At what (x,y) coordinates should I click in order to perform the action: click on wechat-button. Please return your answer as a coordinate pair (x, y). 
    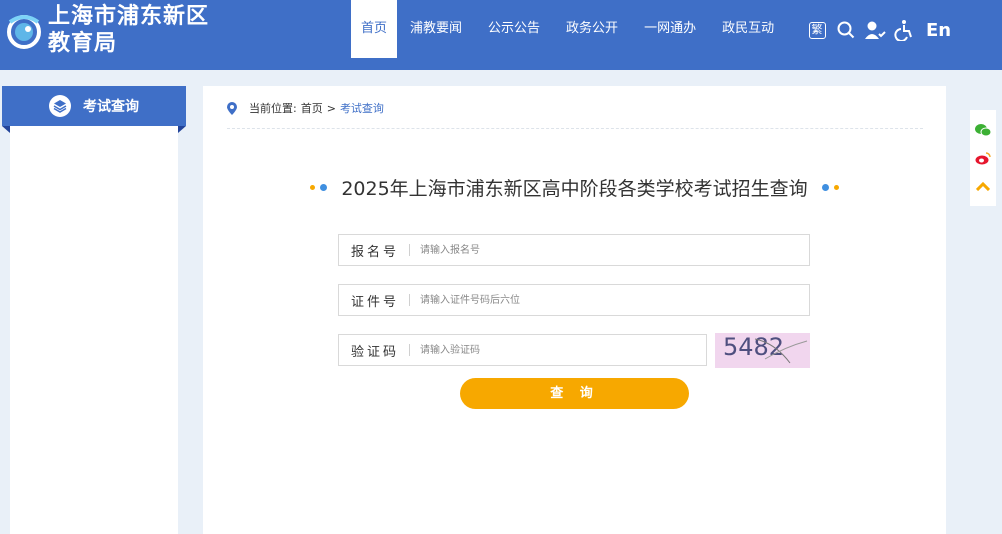
    Looking at the image, I should click on (983, 130).